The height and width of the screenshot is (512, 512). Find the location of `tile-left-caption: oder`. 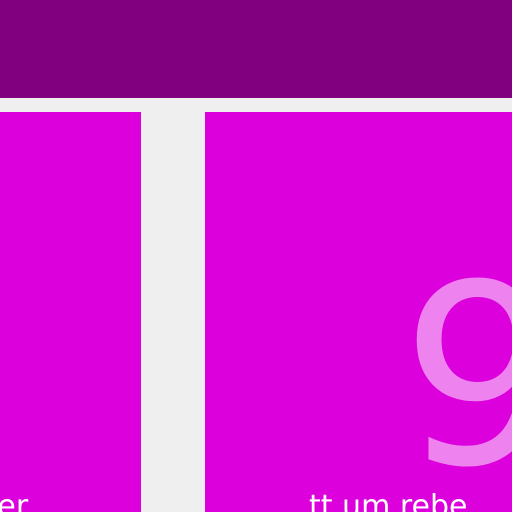

tile-left-caption: oder is located at coordinates (14, 500).